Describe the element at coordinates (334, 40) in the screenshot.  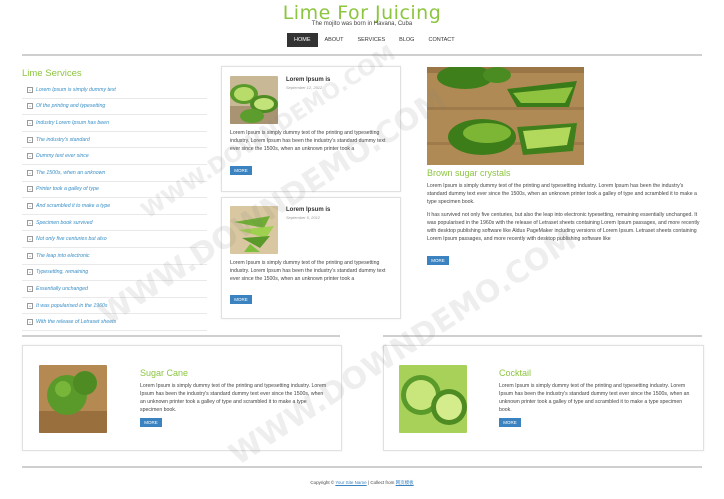
I see `nav-about: About` at that location.